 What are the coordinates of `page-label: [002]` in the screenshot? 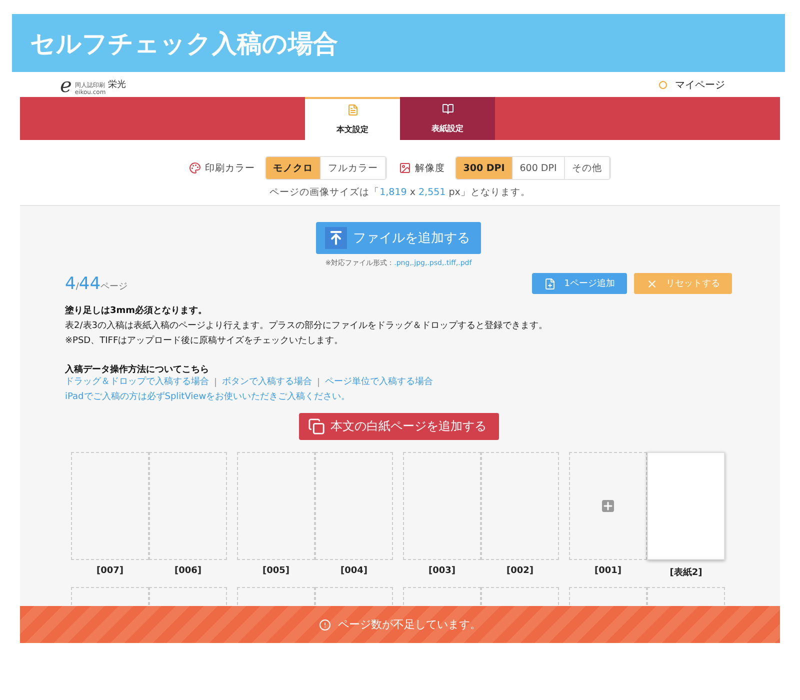 It's located at (520, 571).